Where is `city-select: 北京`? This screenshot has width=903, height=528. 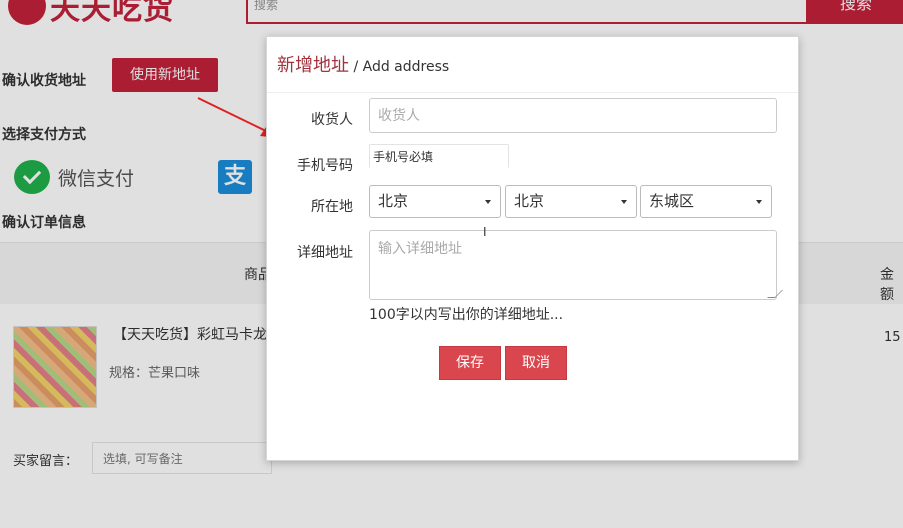 city-select: 北京 is located at coordinates (571, 201).